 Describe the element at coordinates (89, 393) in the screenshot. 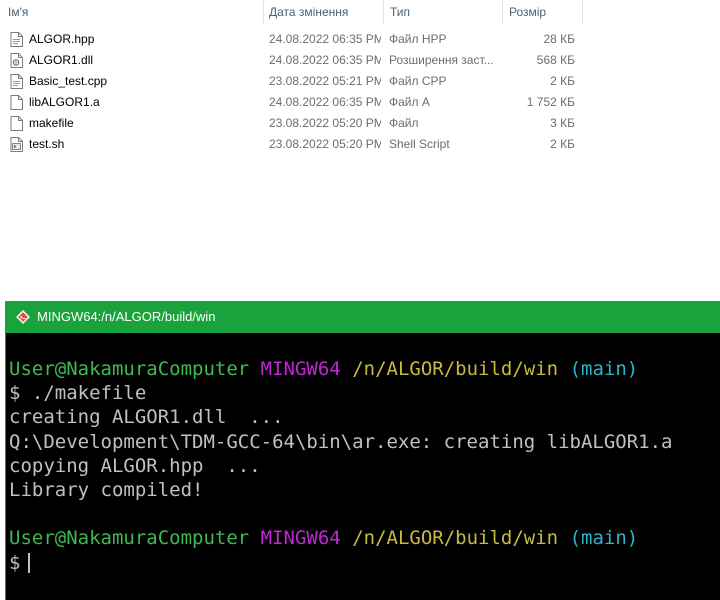

I see `command-text: ./makefile` at that location.